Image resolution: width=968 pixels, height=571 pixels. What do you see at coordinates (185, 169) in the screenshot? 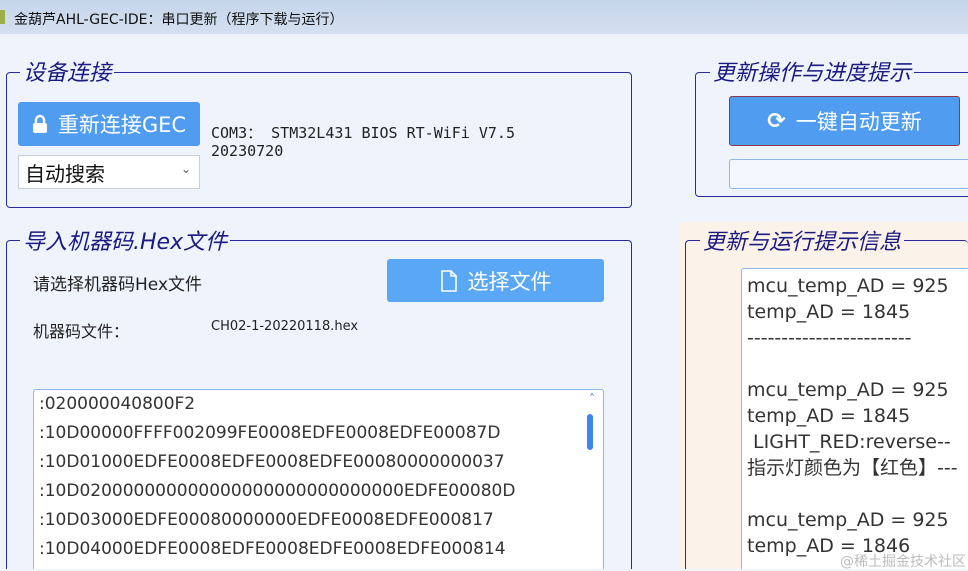
I see `chevron-down-icon: ⌄` at bounding box center [185, 169].